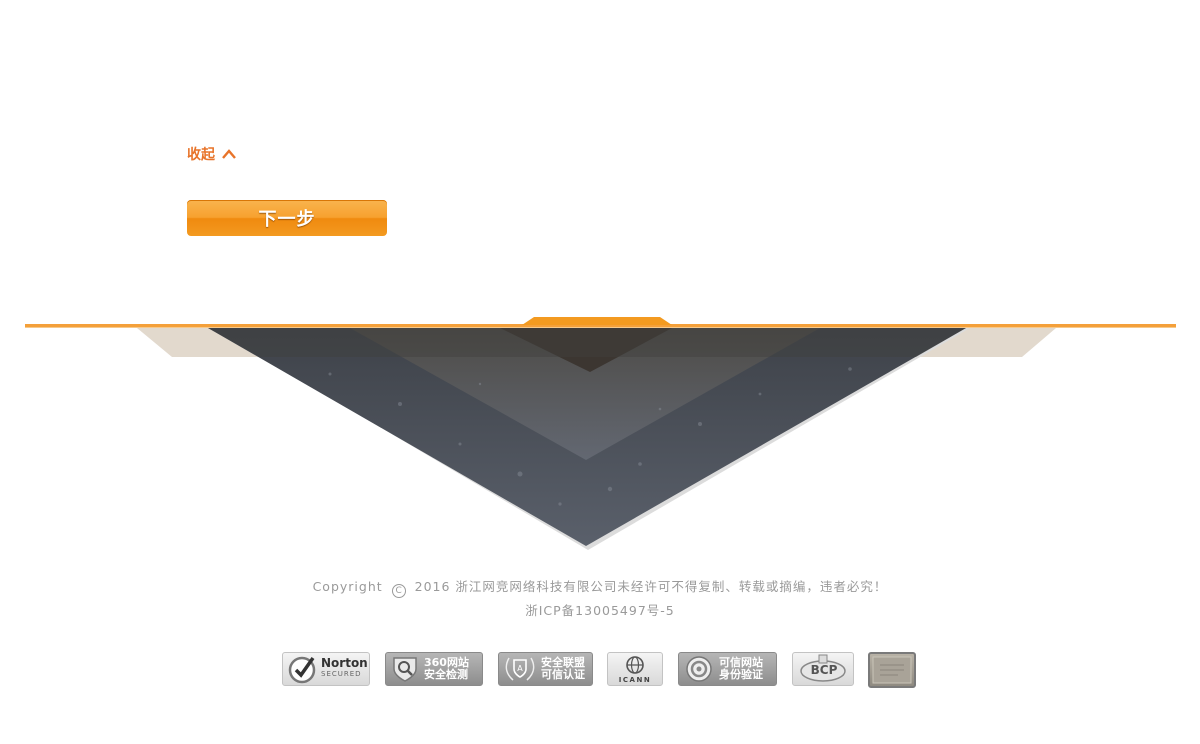  What do you see at coordinates (635, 664) in the screenshot?
I see `globe-icon` at bounding box center [635, 664].